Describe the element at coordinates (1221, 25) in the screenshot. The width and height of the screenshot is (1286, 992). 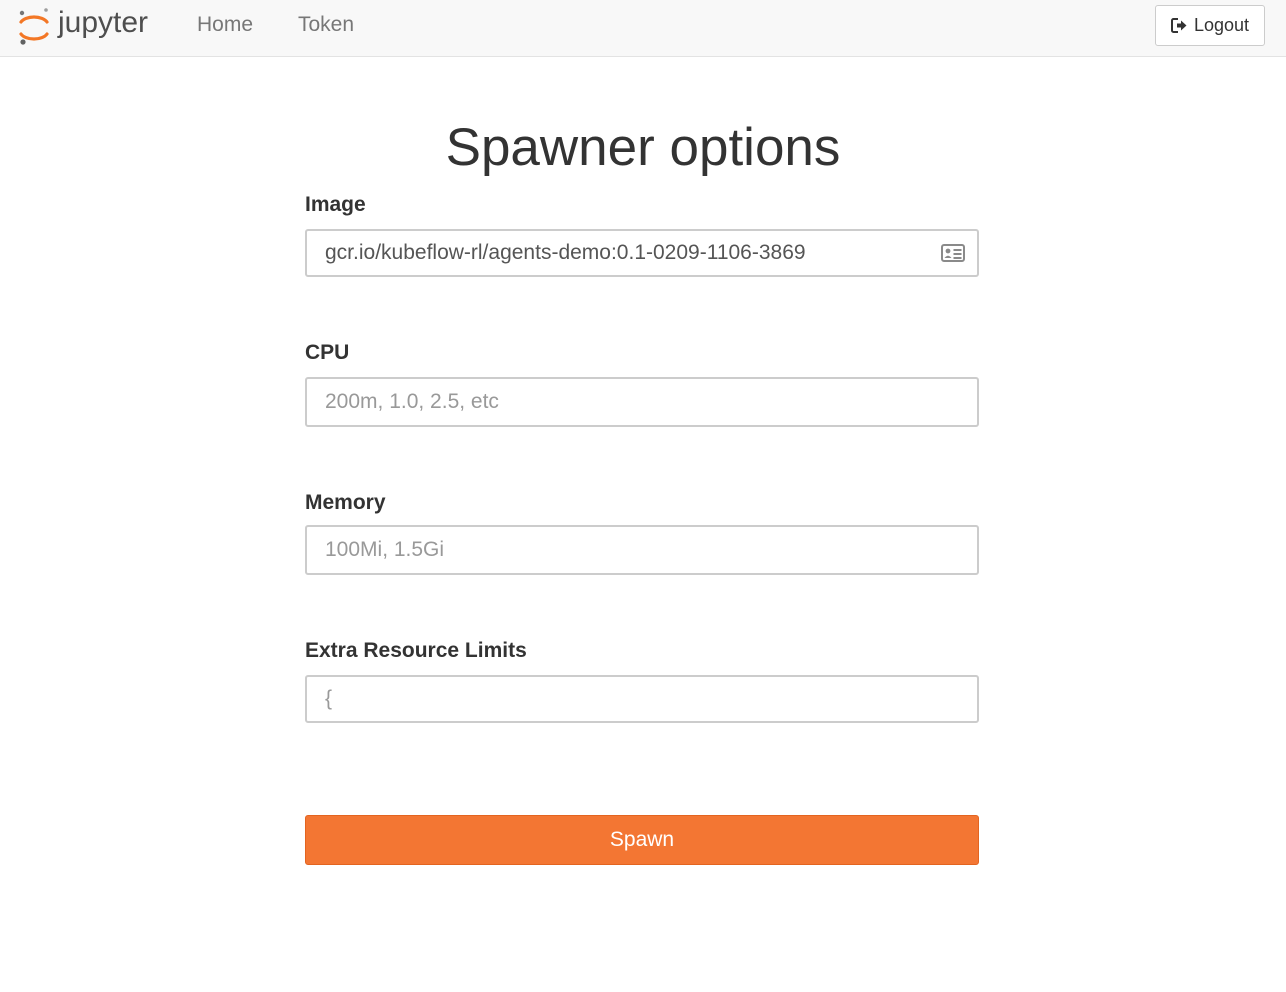
I see `logout-label: Logout` at that location.